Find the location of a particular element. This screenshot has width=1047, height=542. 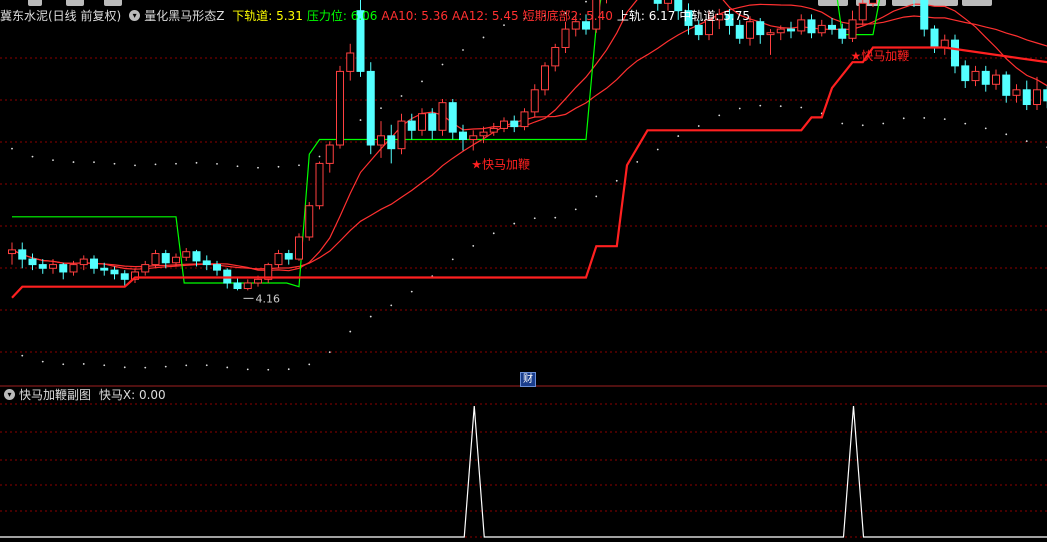

indicator-value: 6.17 is located at coordinates (662, 16).